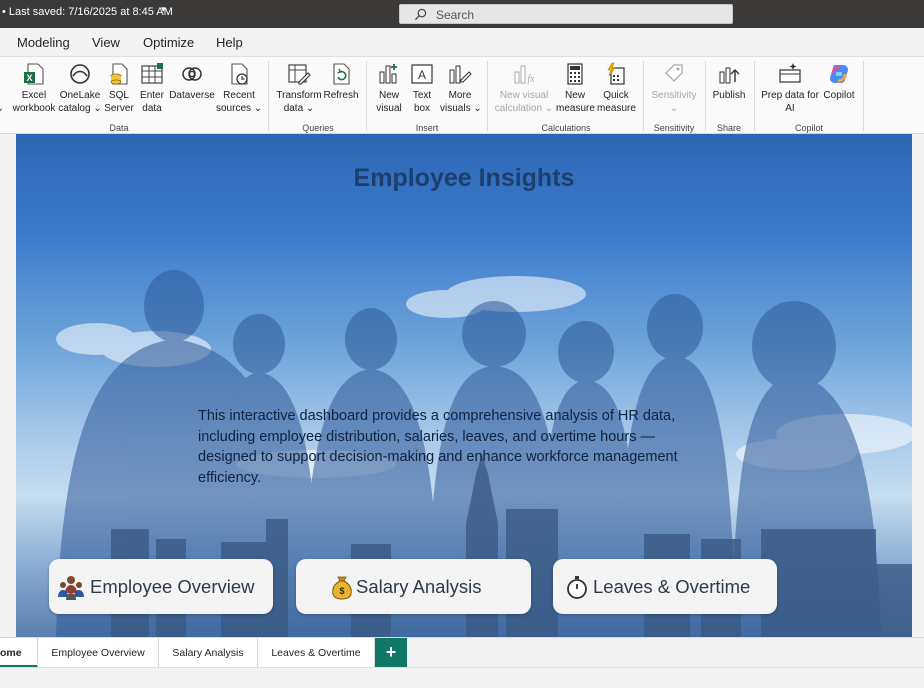 This screenshot has height=688, width=924. What do you see at coordinates (729, 128) in the screenshot?
I see `group-label-share: Share` at bounding box center [729, 128].